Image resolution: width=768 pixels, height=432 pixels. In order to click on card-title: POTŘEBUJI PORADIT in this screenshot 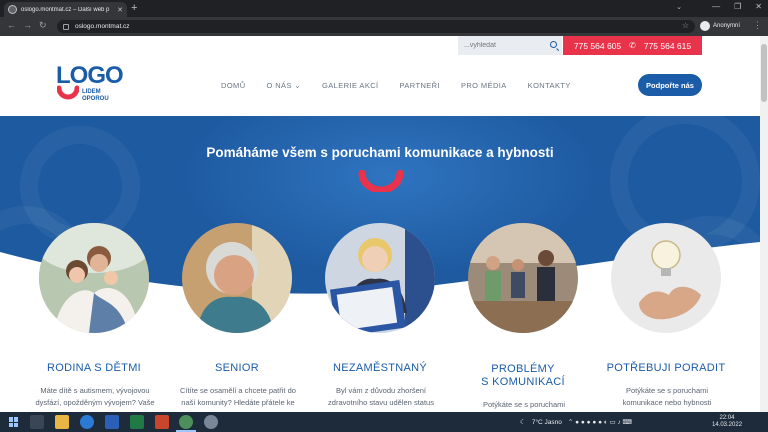, I will do `click(666, 368)`.